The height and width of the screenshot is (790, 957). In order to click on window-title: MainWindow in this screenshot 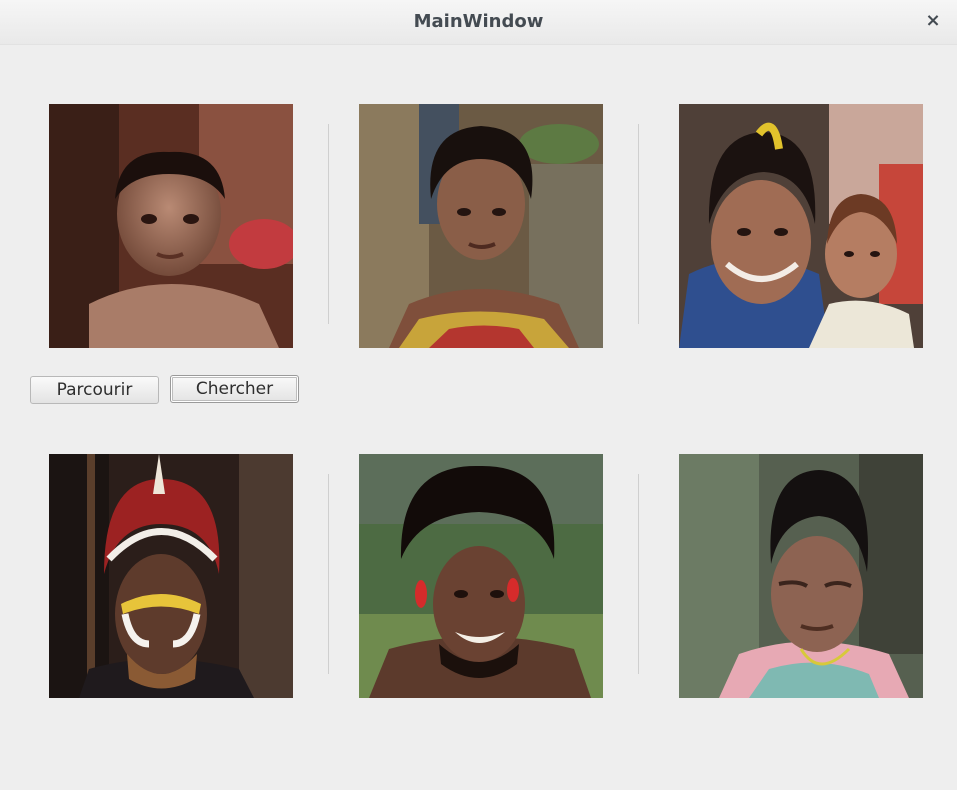, I will do `click(478, 21)`.